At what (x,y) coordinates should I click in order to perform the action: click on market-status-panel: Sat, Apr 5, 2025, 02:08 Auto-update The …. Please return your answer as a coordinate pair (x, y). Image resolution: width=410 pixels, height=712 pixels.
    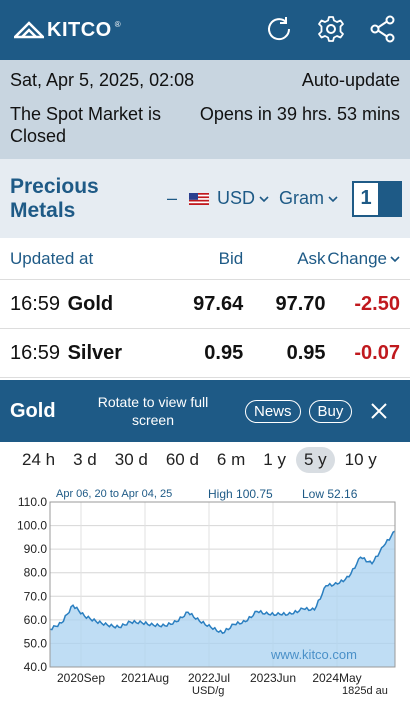
    Looking at the image, I should click on (205, 109).